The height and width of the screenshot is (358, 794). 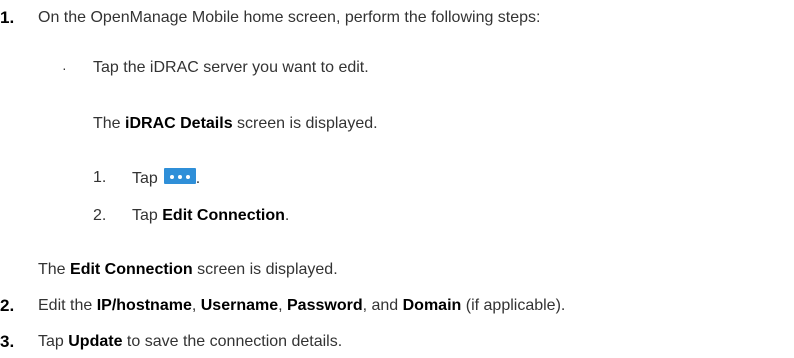 What do you see at coordinates (239, 305) in the screenshot?
I see `username-label: Username` at bounding box center [239, 305].